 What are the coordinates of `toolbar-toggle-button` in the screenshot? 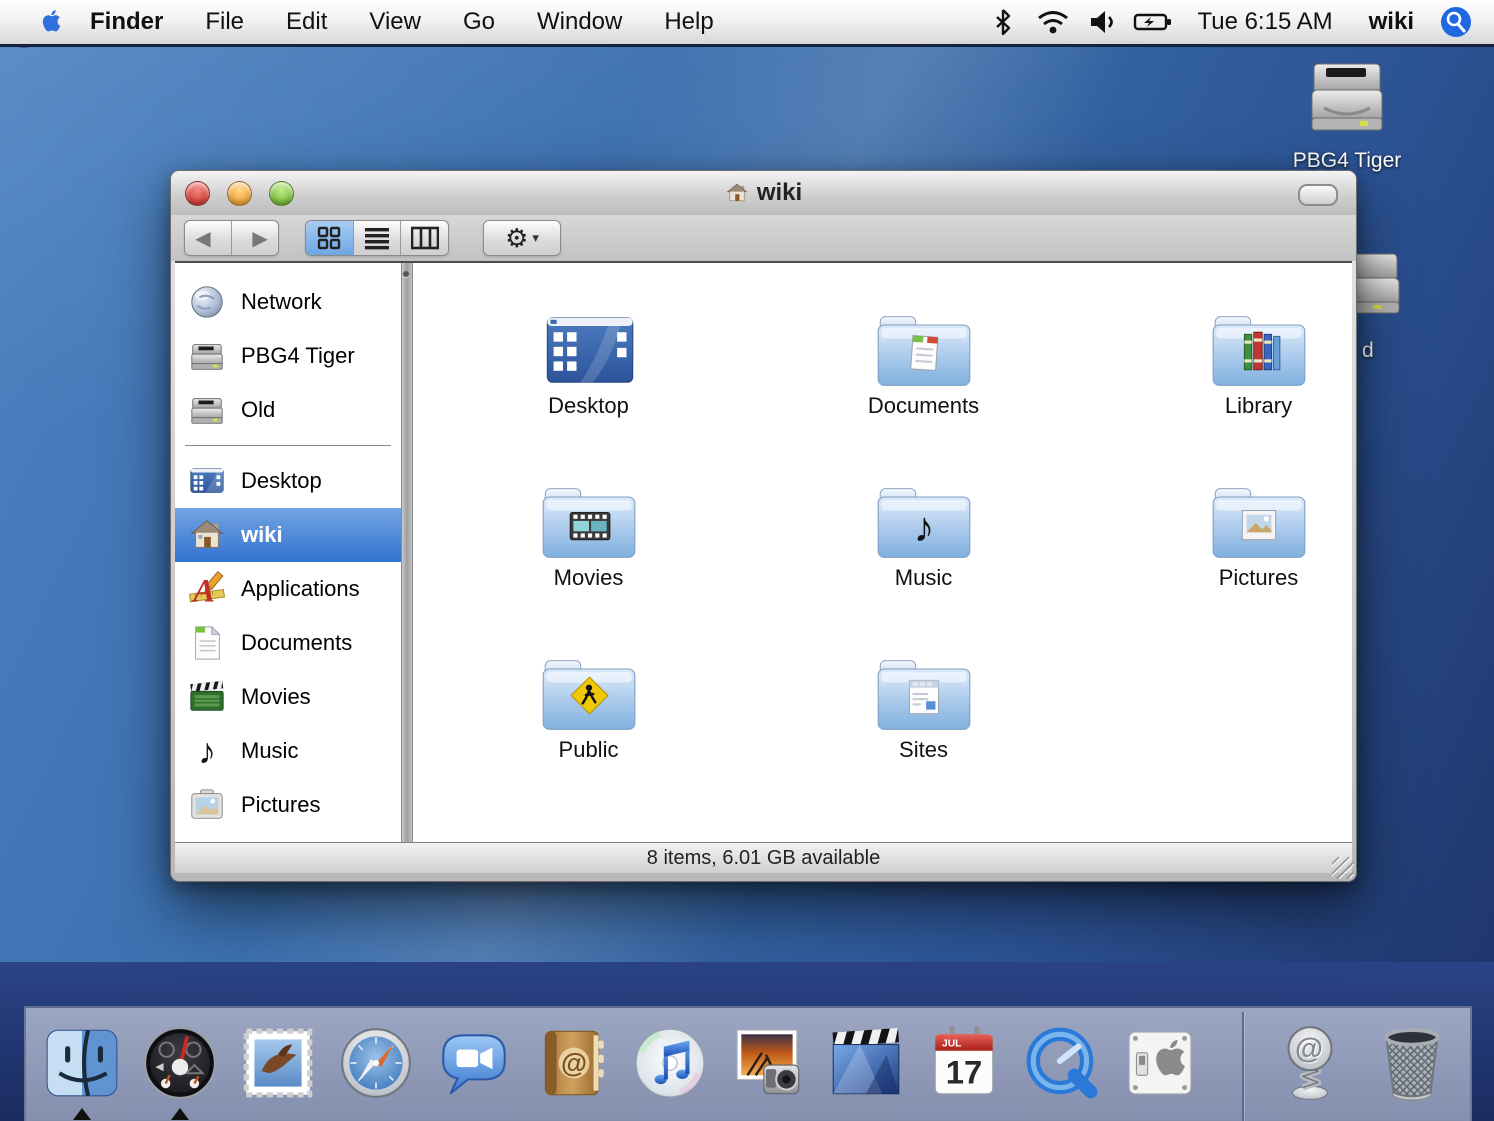 It's located at (1318, 195).